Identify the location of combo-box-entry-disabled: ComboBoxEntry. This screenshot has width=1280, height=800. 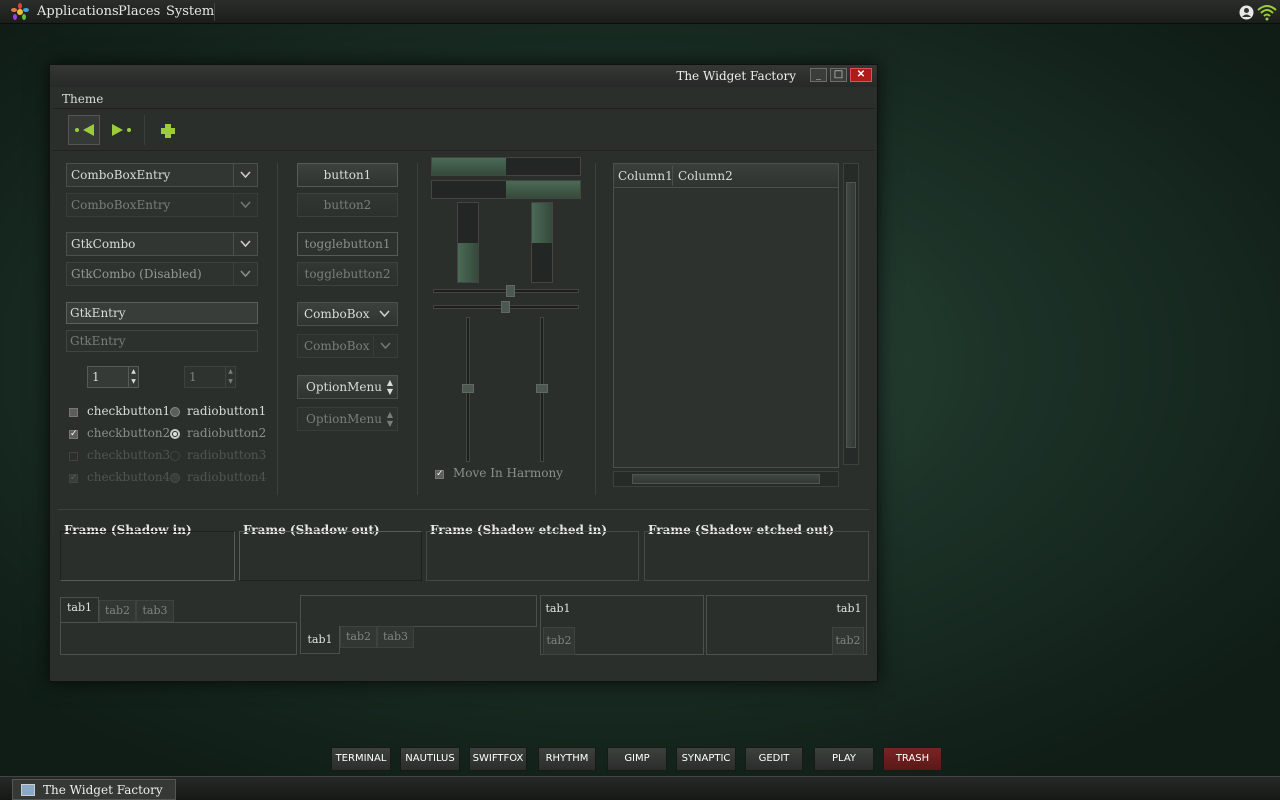
(162, 205).